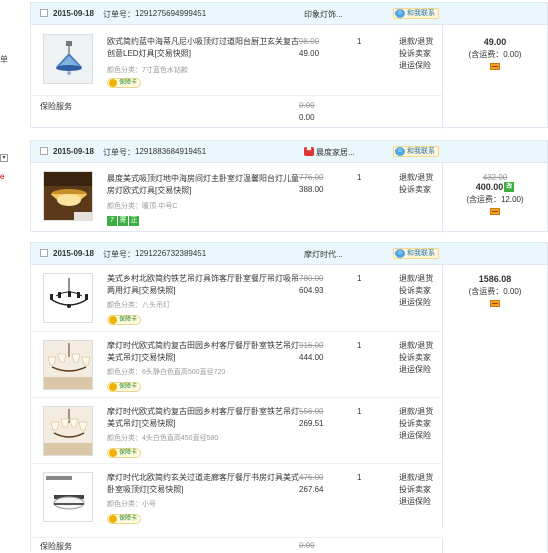 Image resolution: width=548 pixels, height=553 pixels. What do you see at coordinates (203, 48) in the screenshot?
I see `product-title: 欧式简约蓝中海蒂凡尼小吸顶灯过道阳台厨卫玄关复古创意LED灯具[交易快照]` at bounding box center [203, 48].